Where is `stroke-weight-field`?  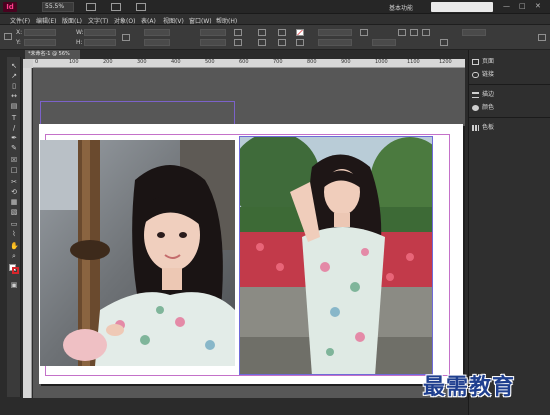 stroke-weight-field is located at coordinates (335, 32).